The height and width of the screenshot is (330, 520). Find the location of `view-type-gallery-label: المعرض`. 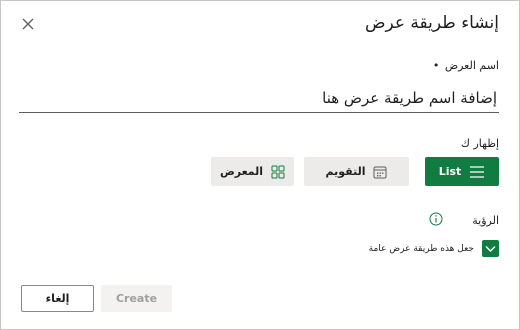

view-type-gallery-label: المعرض is located at coordinates (241, 171).